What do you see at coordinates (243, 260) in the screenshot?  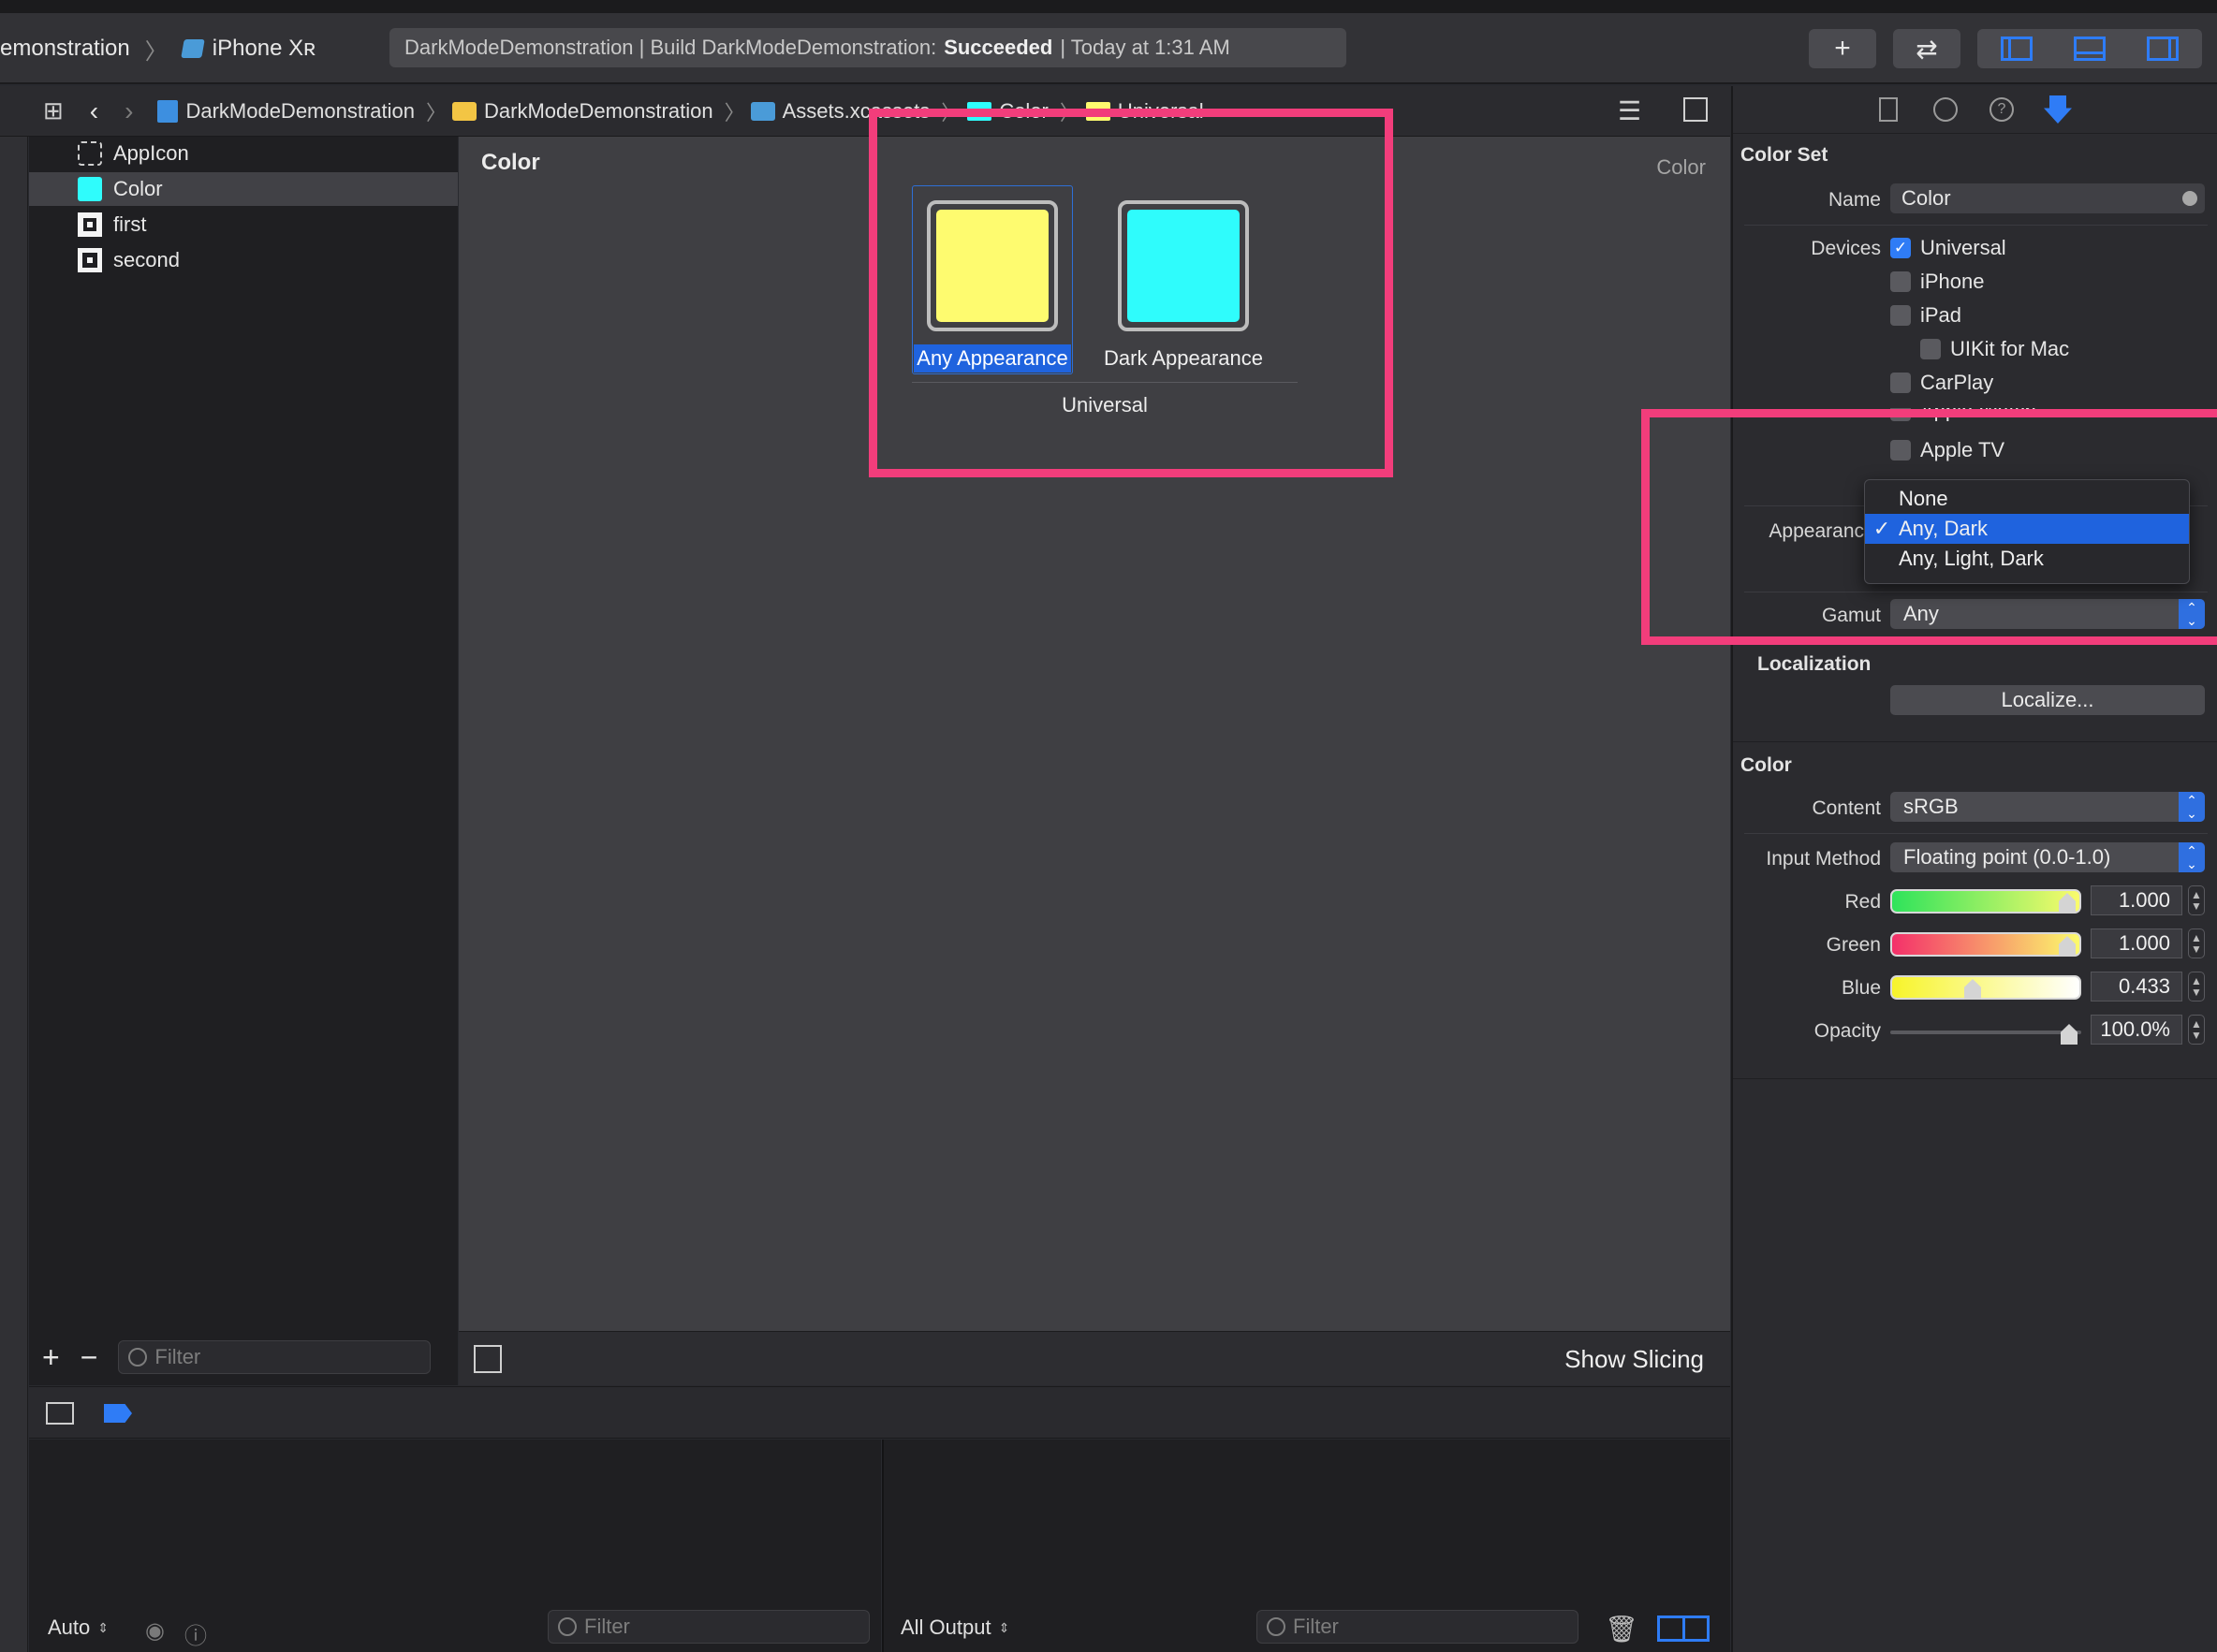 I see `list-item: second` at bounding box center [243, 260].